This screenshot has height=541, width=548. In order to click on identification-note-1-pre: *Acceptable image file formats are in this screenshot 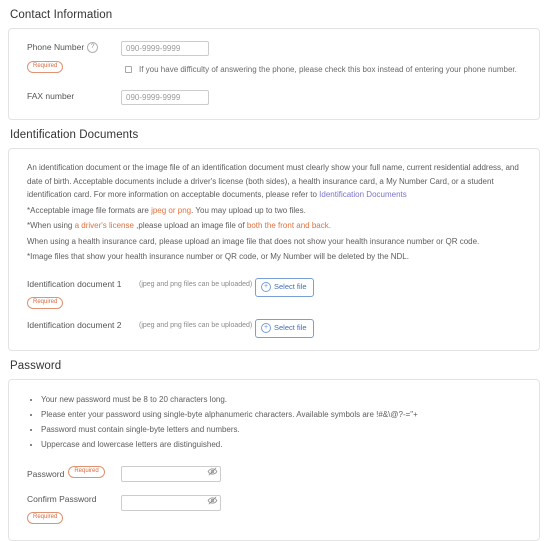, I will do `click(89, 210)`.